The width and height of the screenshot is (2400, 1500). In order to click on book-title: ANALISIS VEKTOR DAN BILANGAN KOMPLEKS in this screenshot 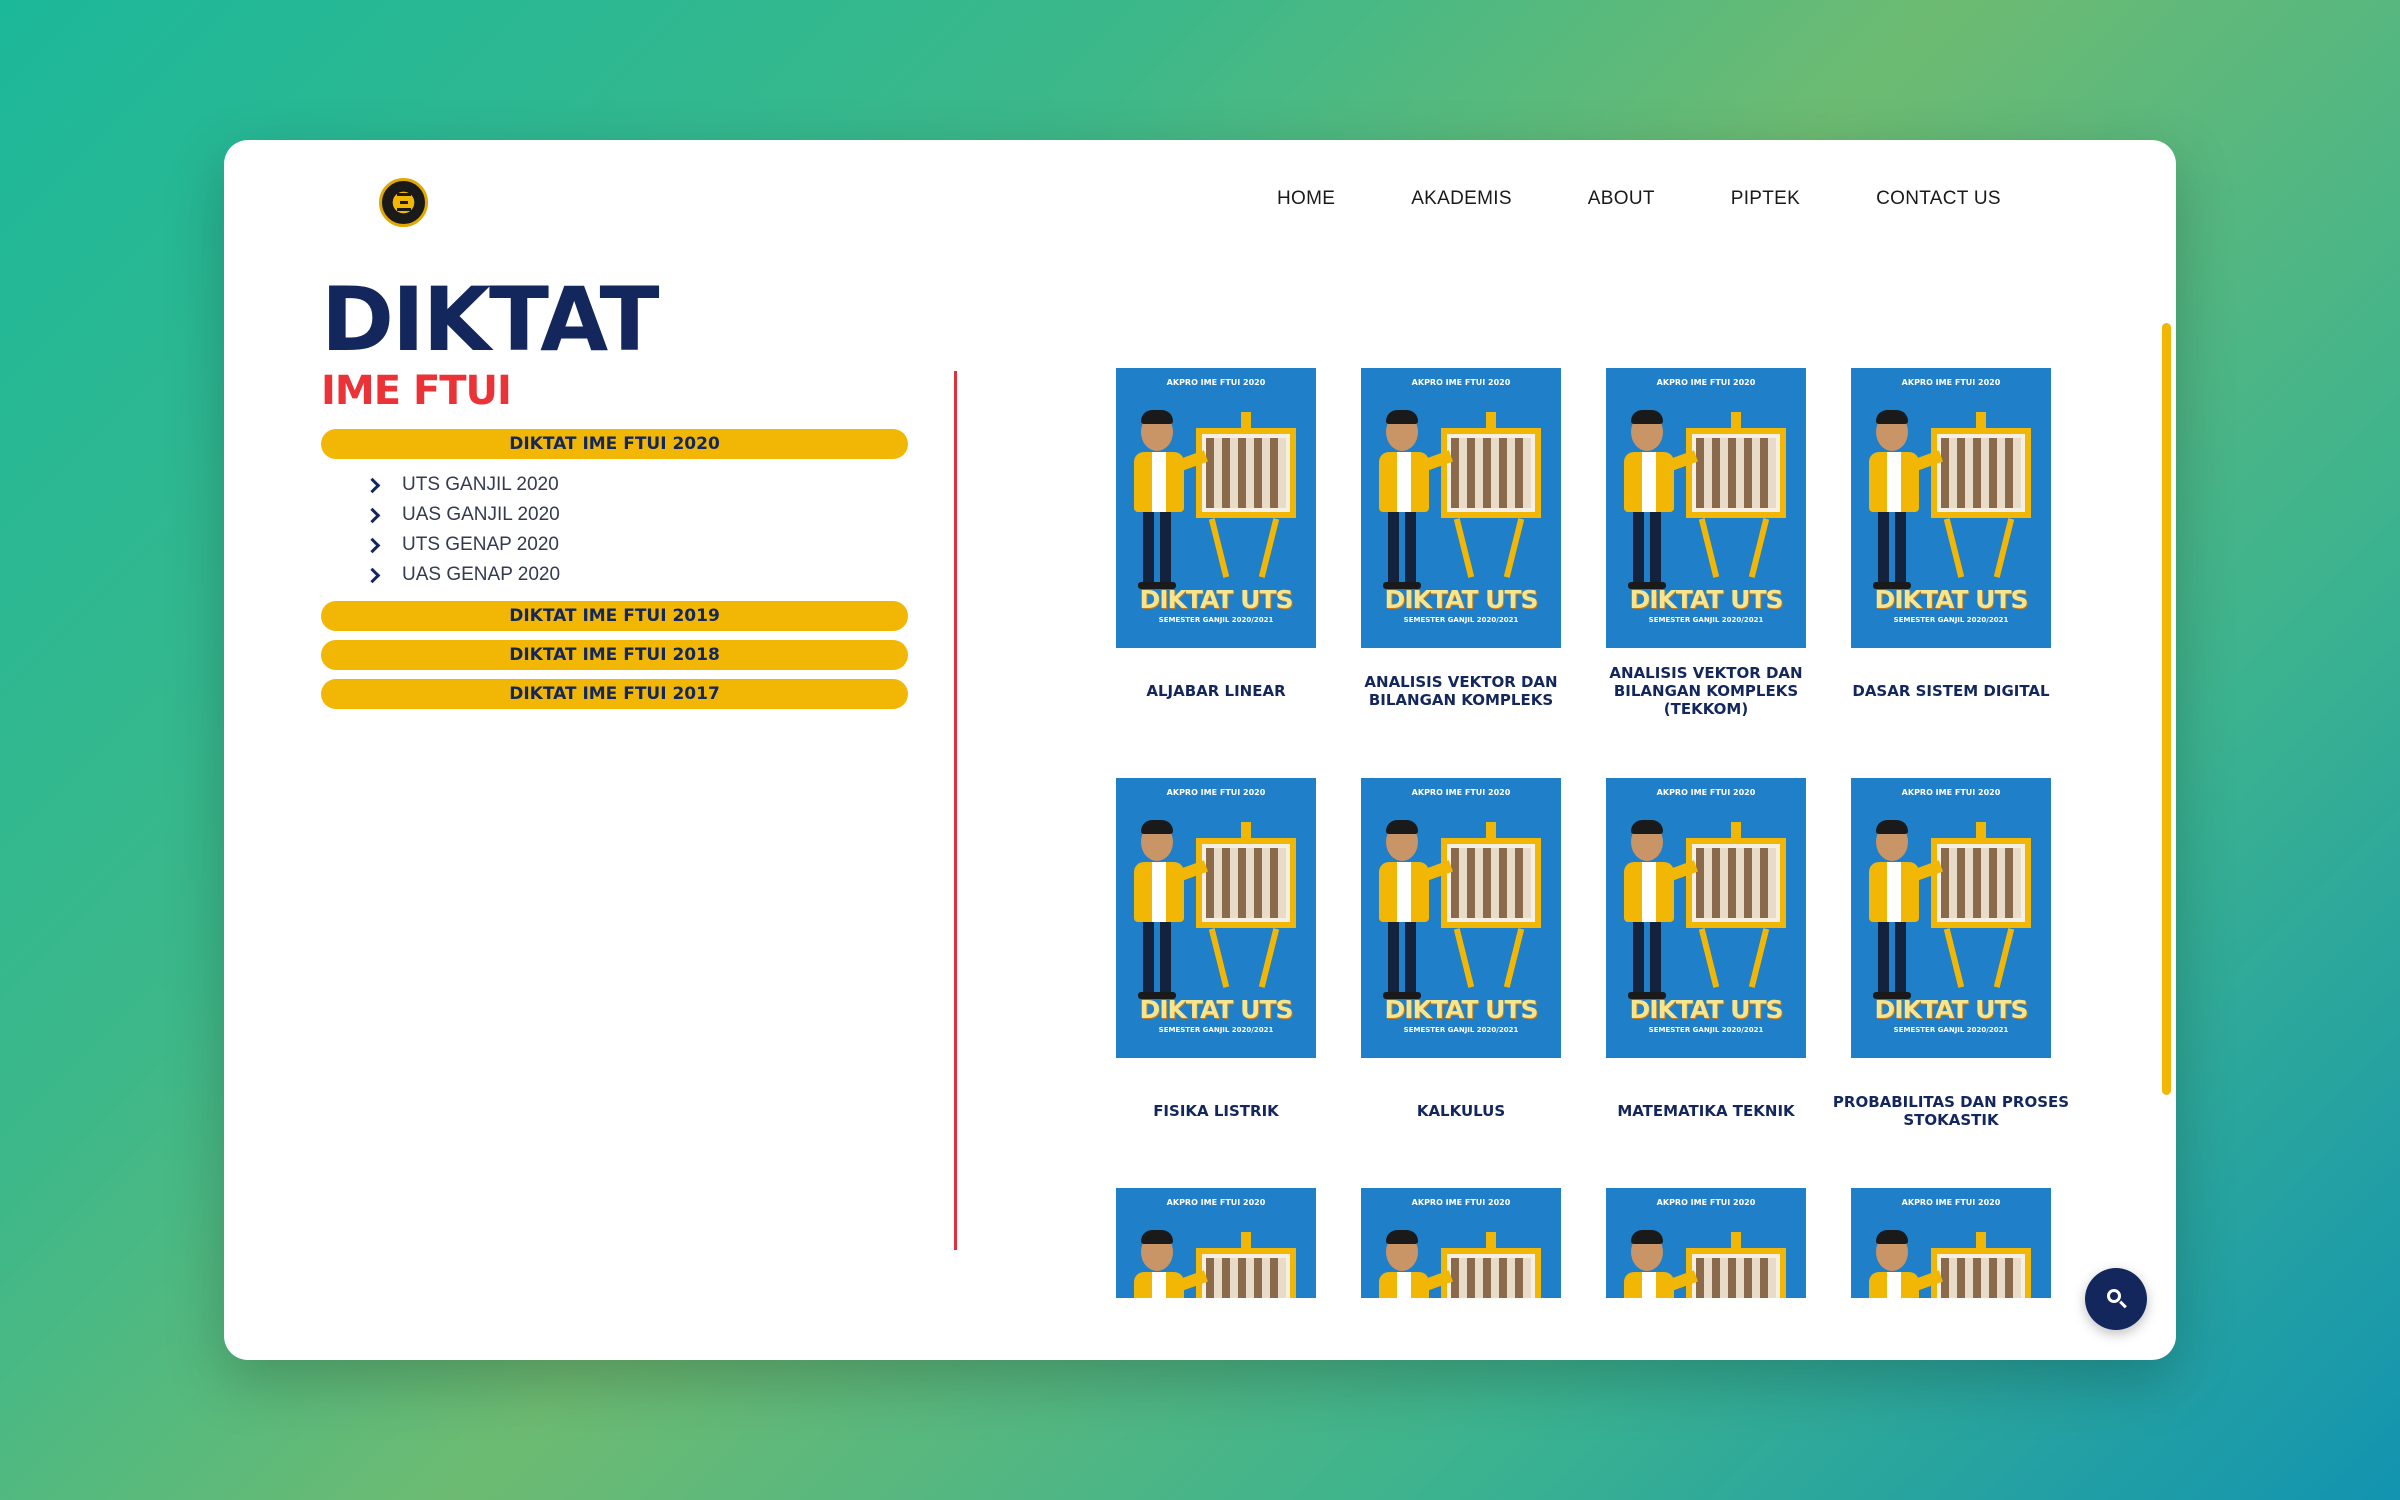, I will do `click(1461, 691)`.